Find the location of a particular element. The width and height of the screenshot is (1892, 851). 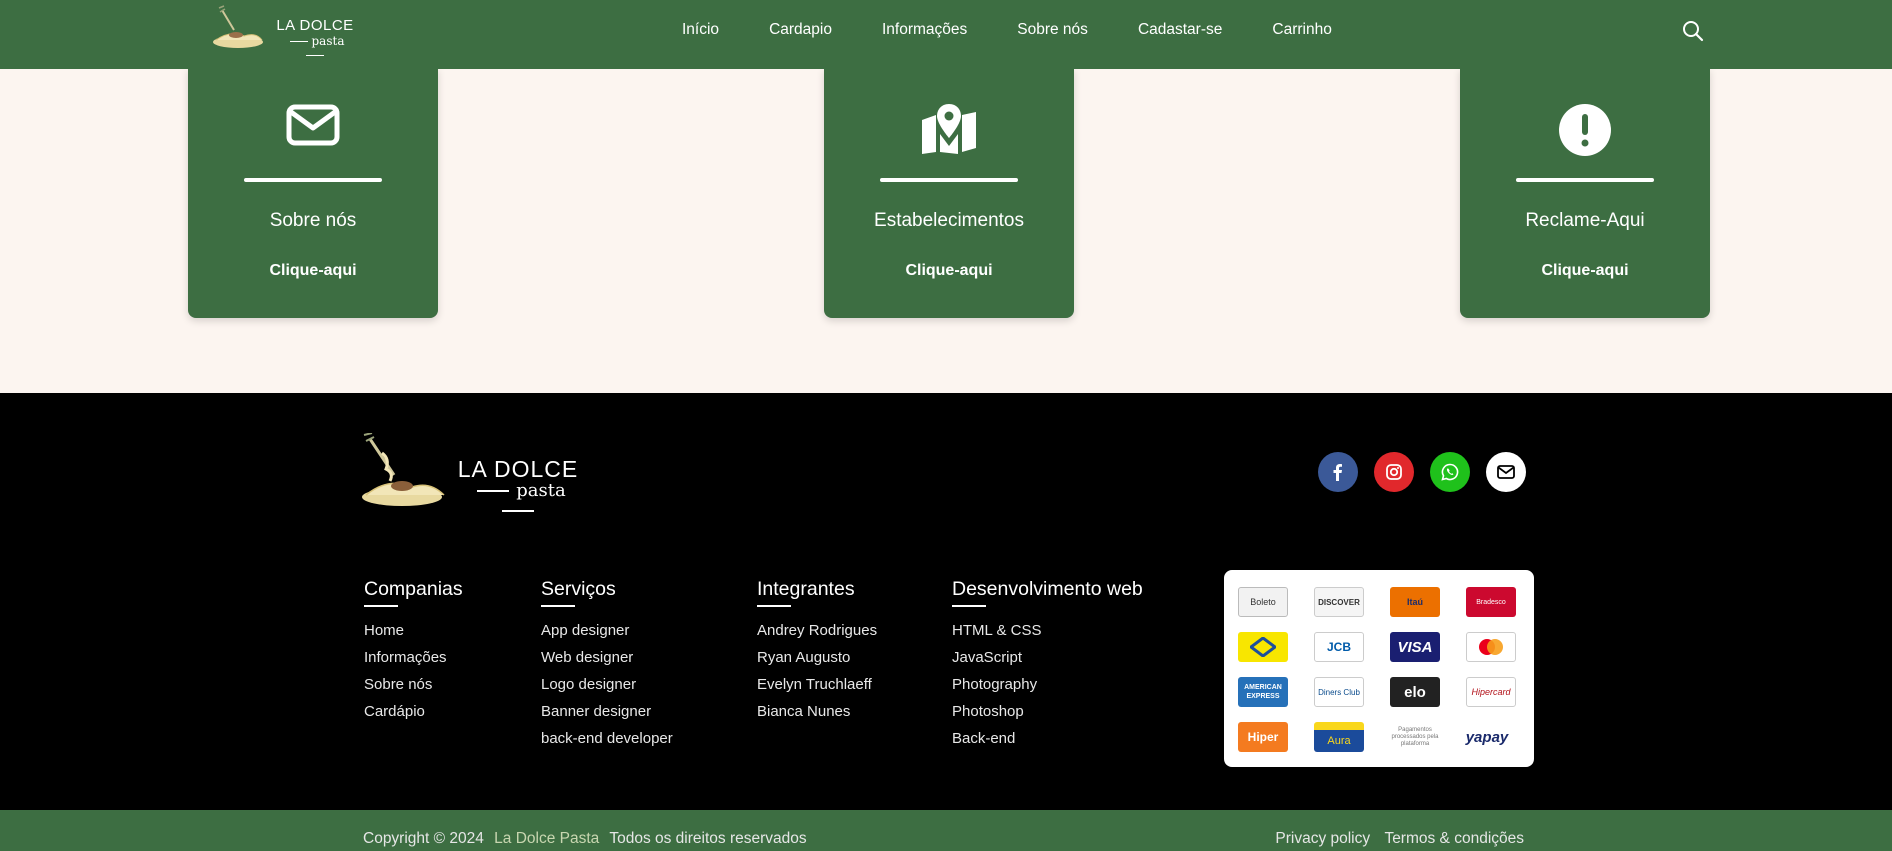

header-logo: LA DOLCE pasta is located at coordinates (281, 29).